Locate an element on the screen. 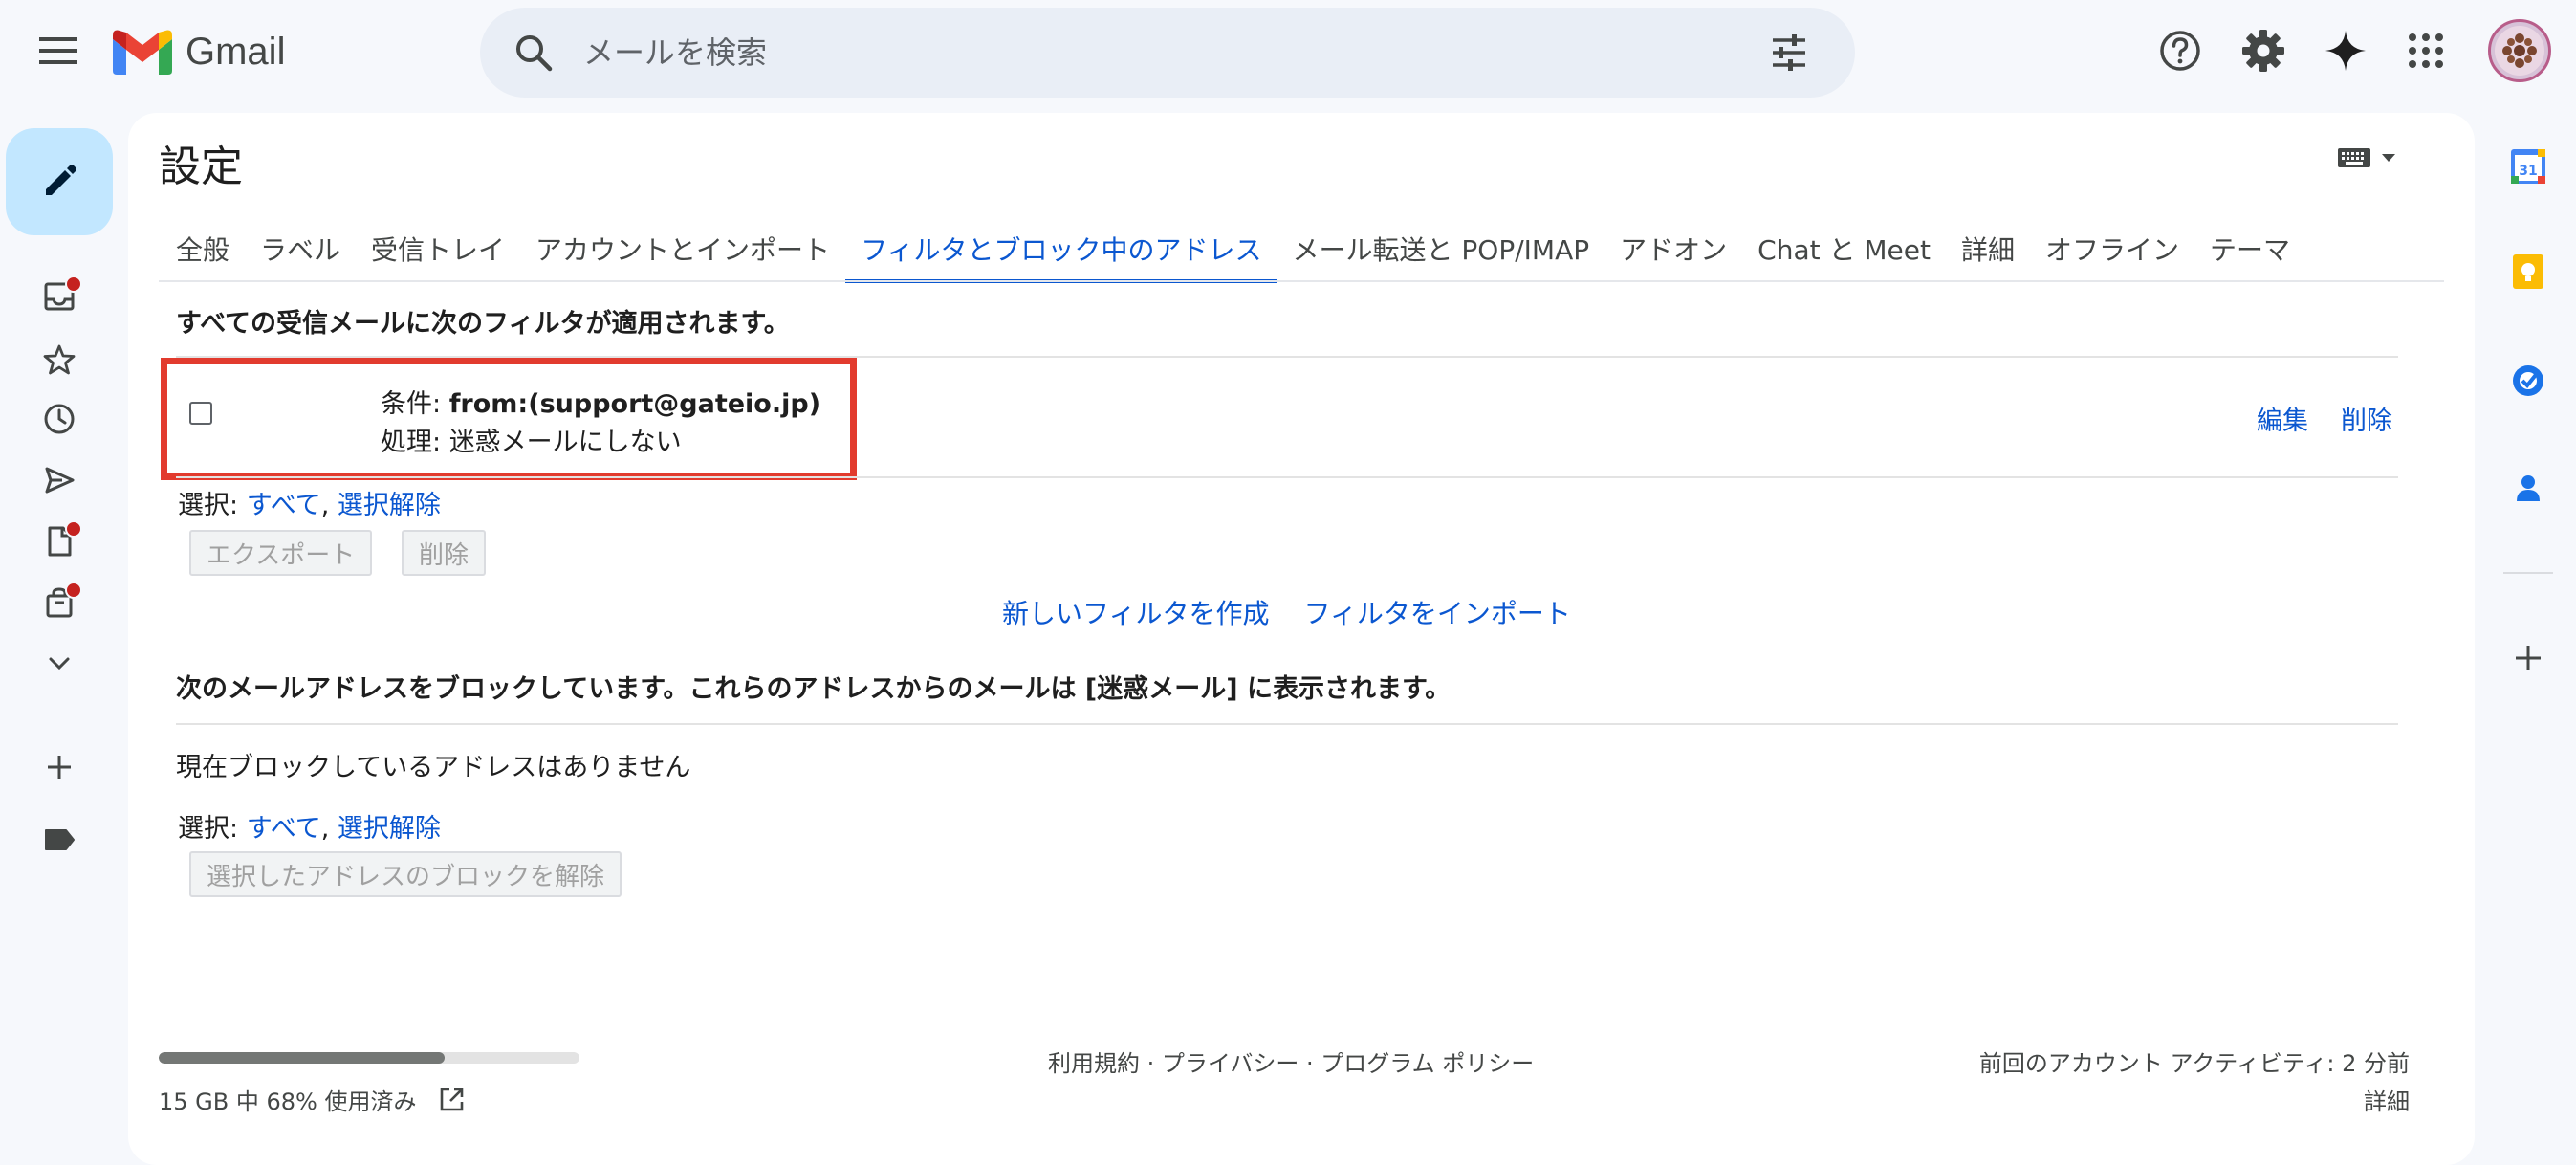 Image resolution: width=2576 pixels, height=1165 pixels. chevron-down-icon is located at coordinates (59, 663).